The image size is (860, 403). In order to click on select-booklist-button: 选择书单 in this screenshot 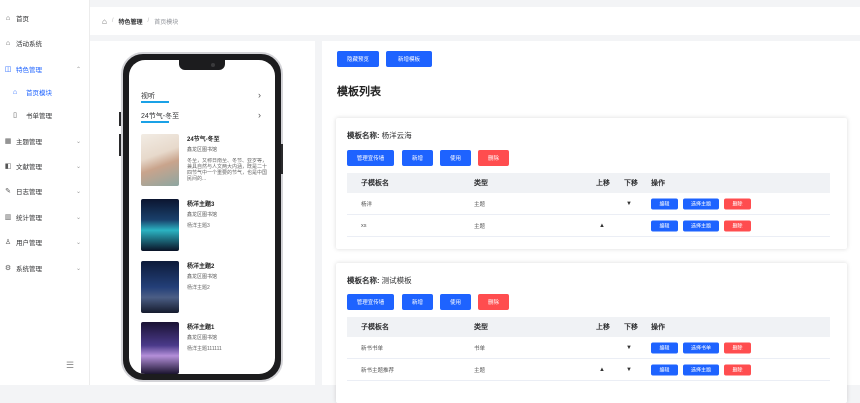, I will do `click(701, 347)`.